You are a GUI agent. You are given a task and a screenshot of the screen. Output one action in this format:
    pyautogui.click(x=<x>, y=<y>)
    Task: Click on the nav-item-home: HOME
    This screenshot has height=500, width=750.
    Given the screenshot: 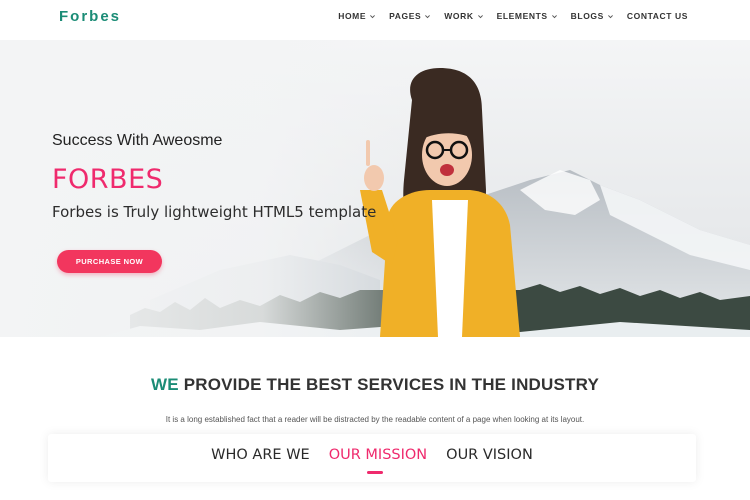 What is the action you would take?
    pyautogui.click(x=357, y=16)
    